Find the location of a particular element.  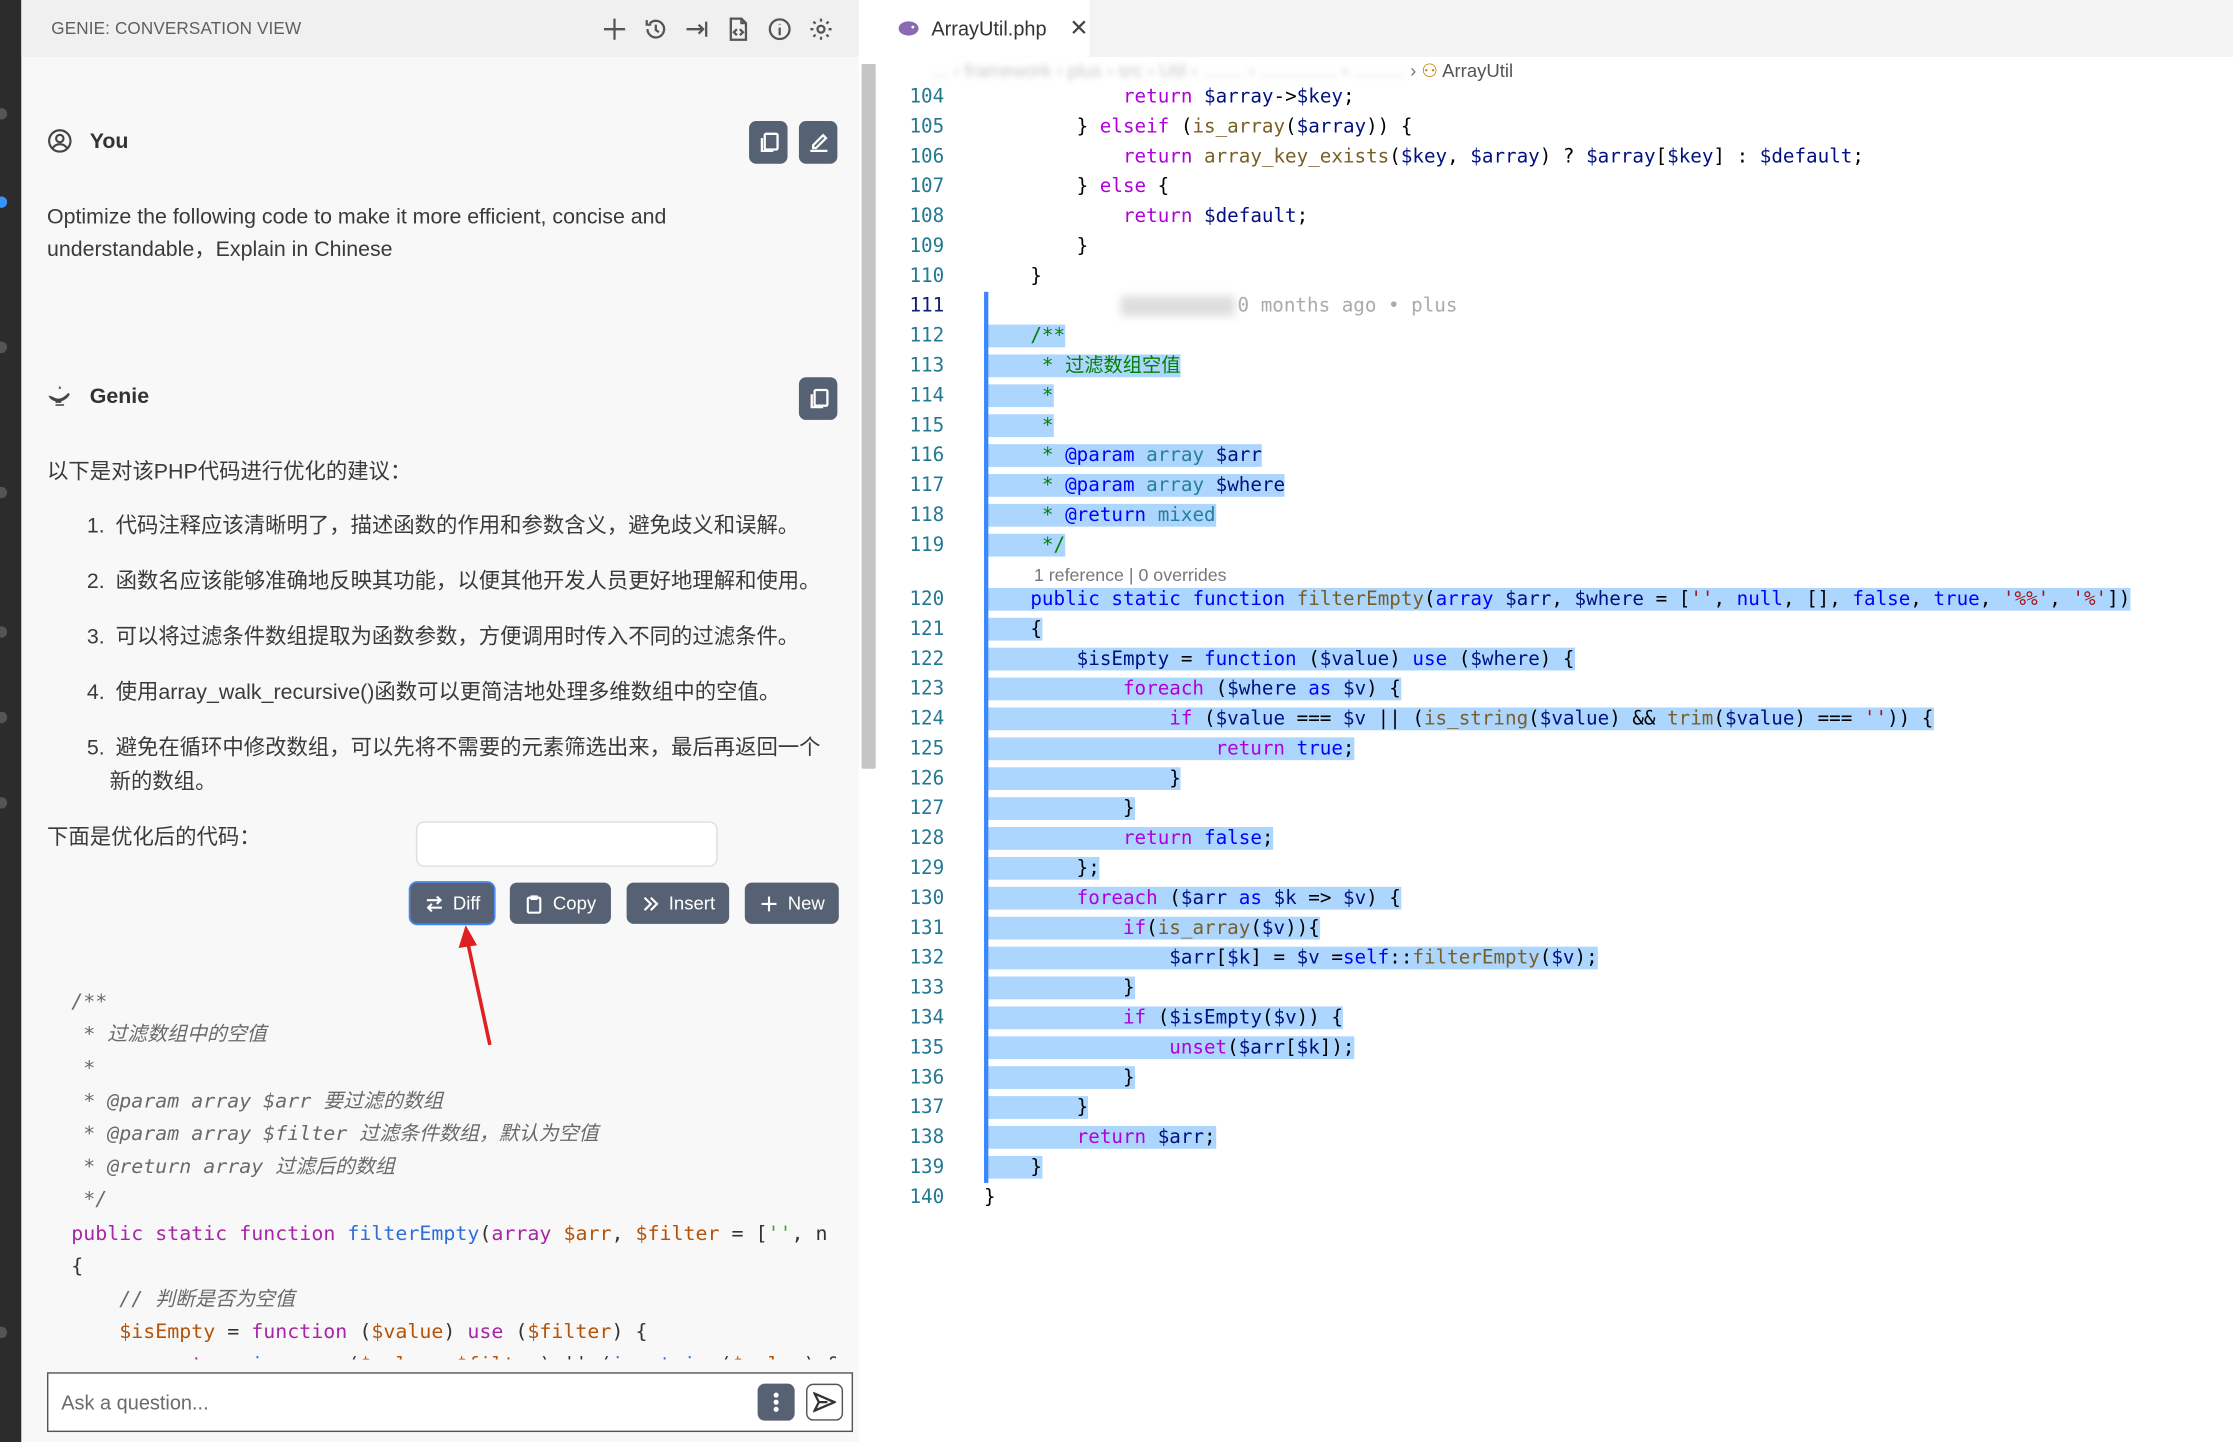

line-number: 133 is located at coordinates (927, 988).